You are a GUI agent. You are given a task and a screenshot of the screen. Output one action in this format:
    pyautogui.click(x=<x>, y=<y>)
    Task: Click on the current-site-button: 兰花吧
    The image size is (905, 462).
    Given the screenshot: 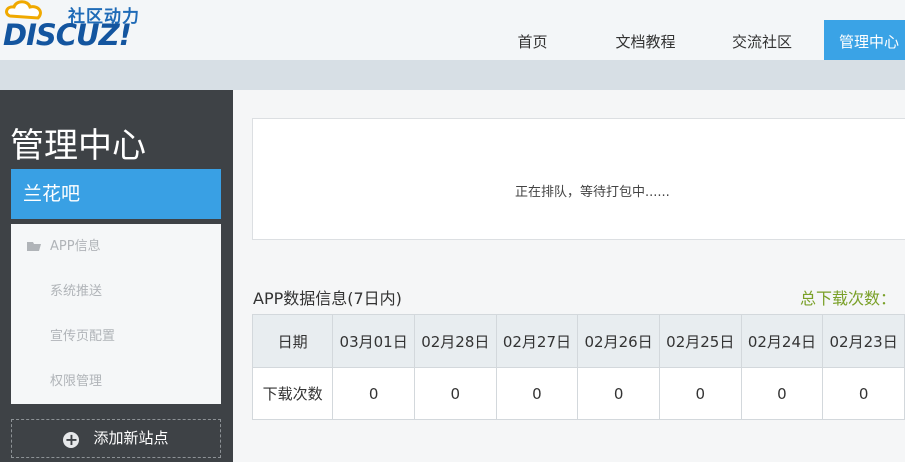 What is the action you would take?
    pyautogui.click(x=116, y=194)
    